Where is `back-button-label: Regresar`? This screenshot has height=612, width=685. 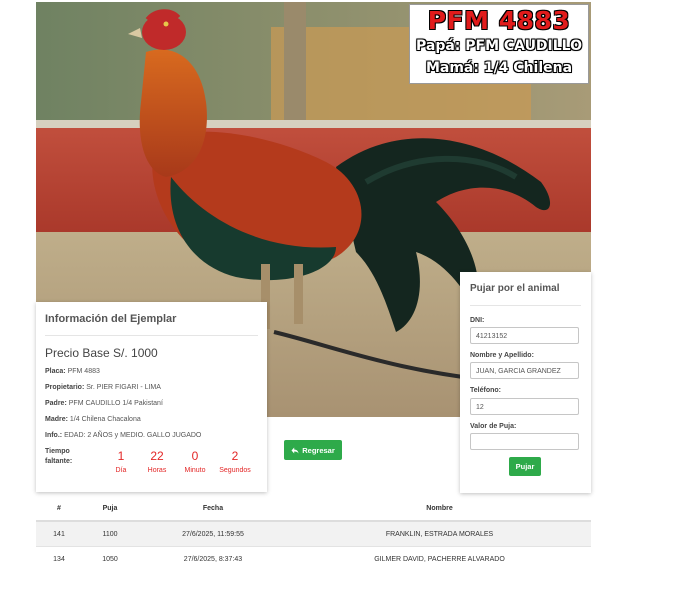 back-button-label: Regresar is located at coordinates (318, 450).